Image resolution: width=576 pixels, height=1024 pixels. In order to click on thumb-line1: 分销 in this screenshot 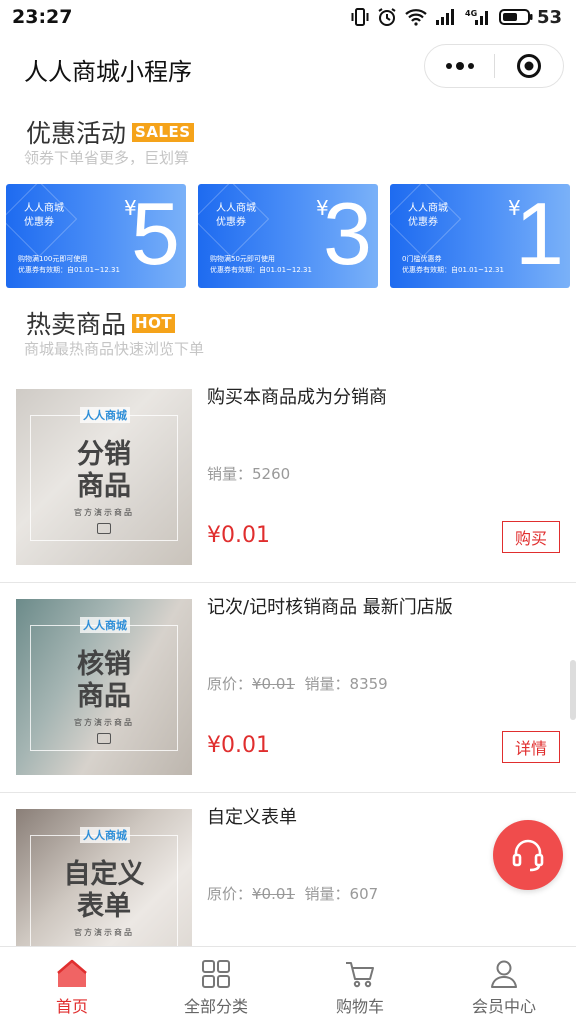, I will do `click(104, 454)`.